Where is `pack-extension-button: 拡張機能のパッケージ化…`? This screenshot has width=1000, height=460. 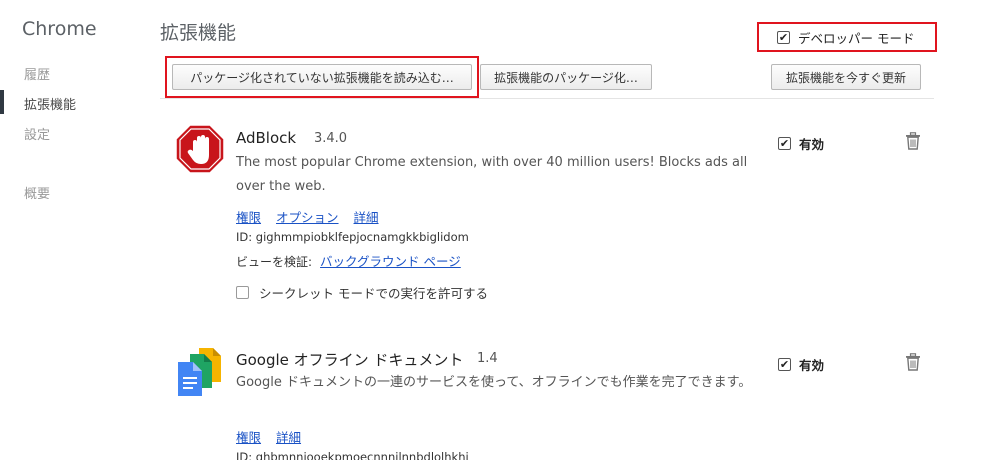
pack-extension-button: 拡張機能のパッケージ化… is located at coordinates (566, 77).